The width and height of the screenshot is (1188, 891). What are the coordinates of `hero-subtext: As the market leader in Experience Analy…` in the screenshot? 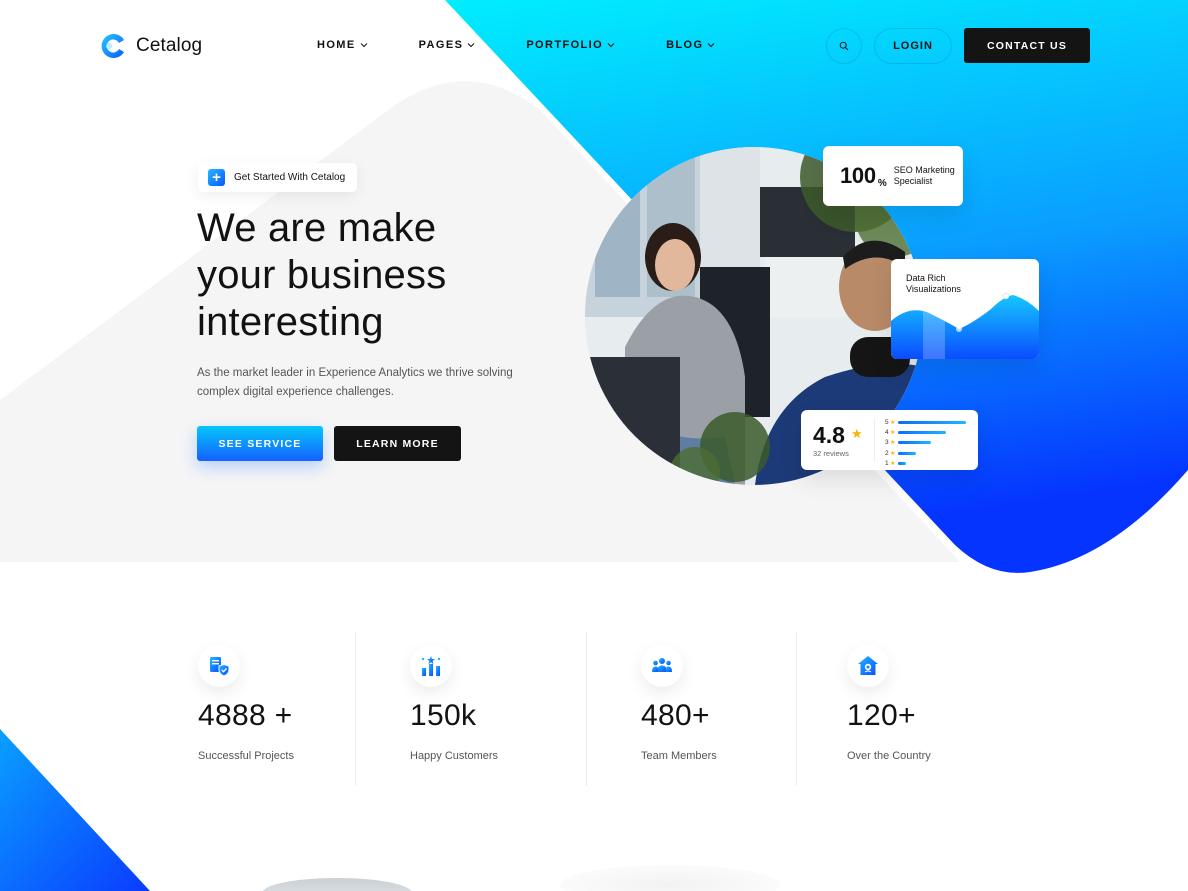 It's located at (355, 382).